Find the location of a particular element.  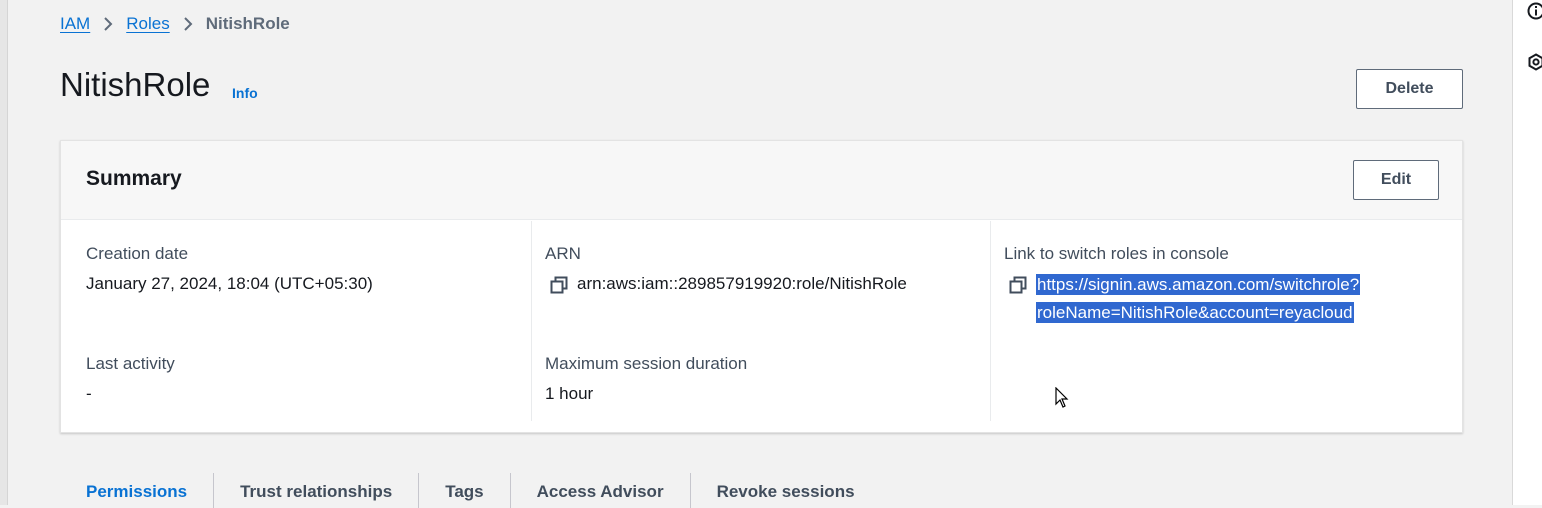

last-activity-label: Last activity is located at coordinates (130, 364).